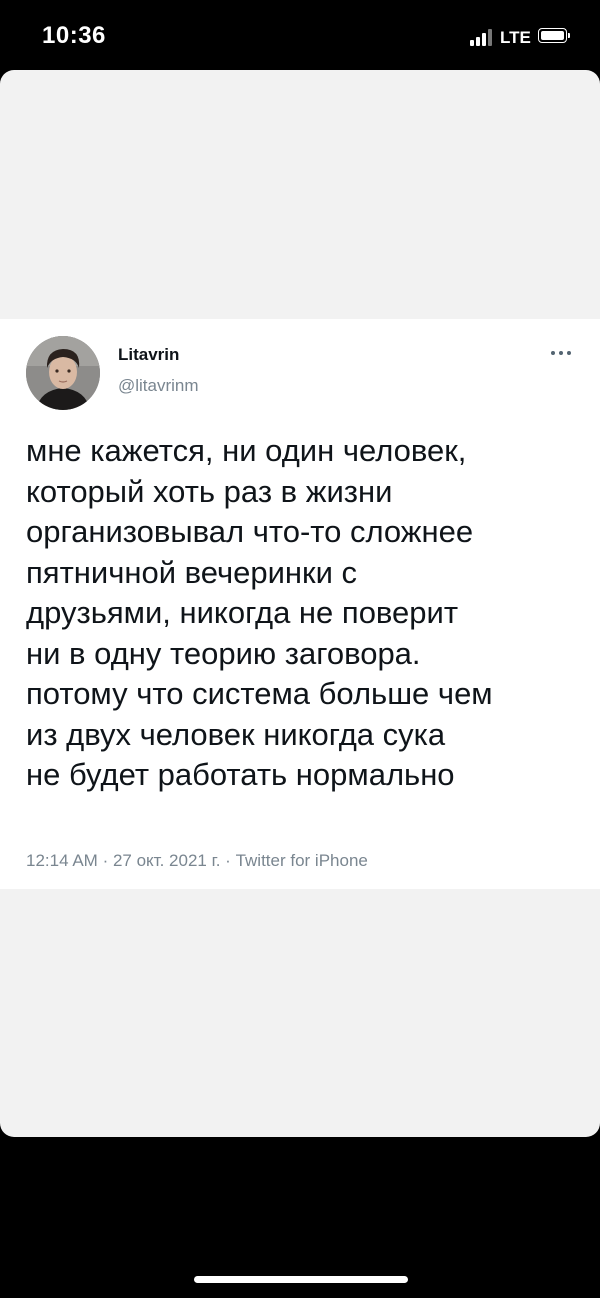 The height and width of the screenshot is (1298, 600). I want to click on tweet-text-line: мне кажется, ни один человек,, so click(246, 450).